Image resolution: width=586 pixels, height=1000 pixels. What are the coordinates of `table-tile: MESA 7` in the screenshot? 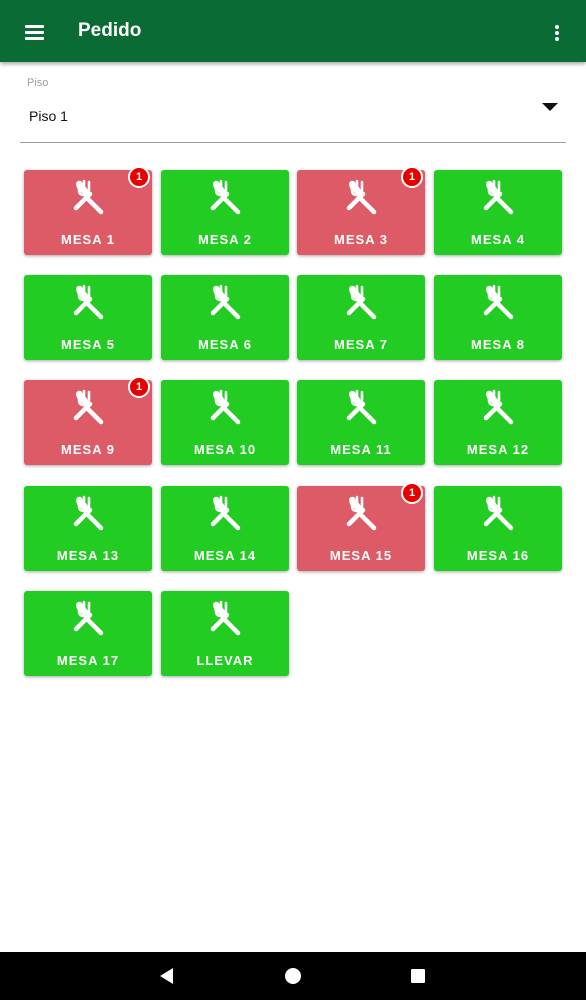 It's located at (361, 317).